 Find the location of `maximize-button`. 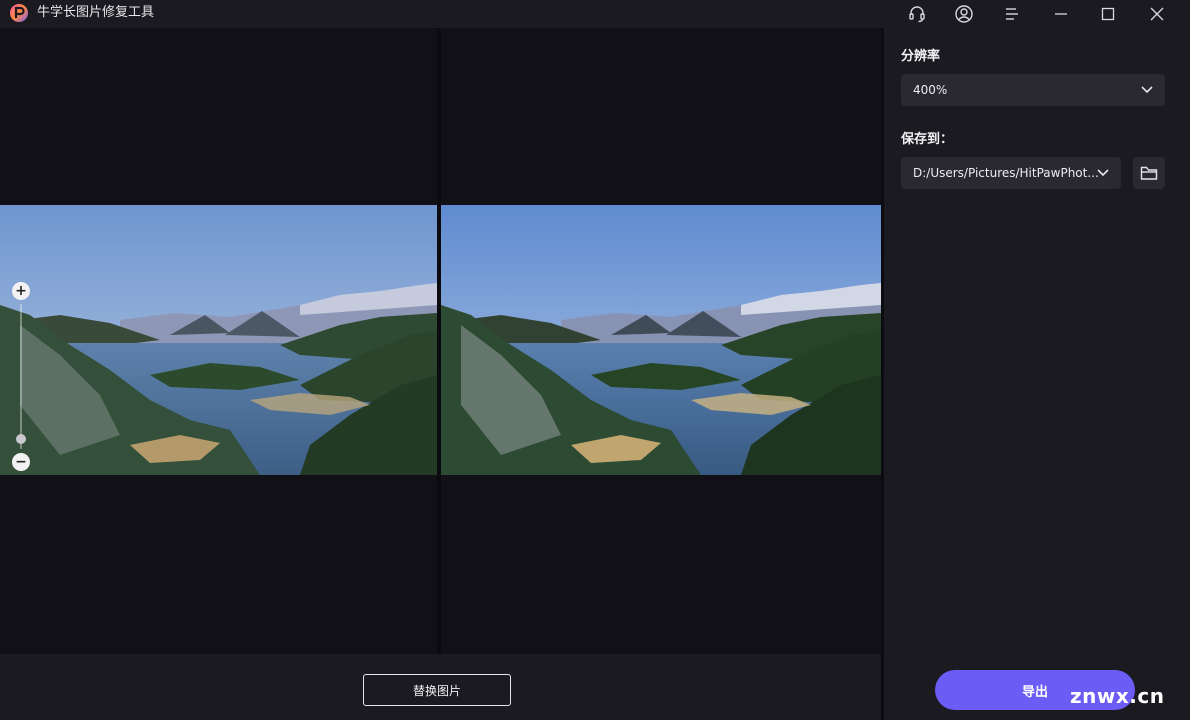

maximize-button is located at coordinates (1108, 14).